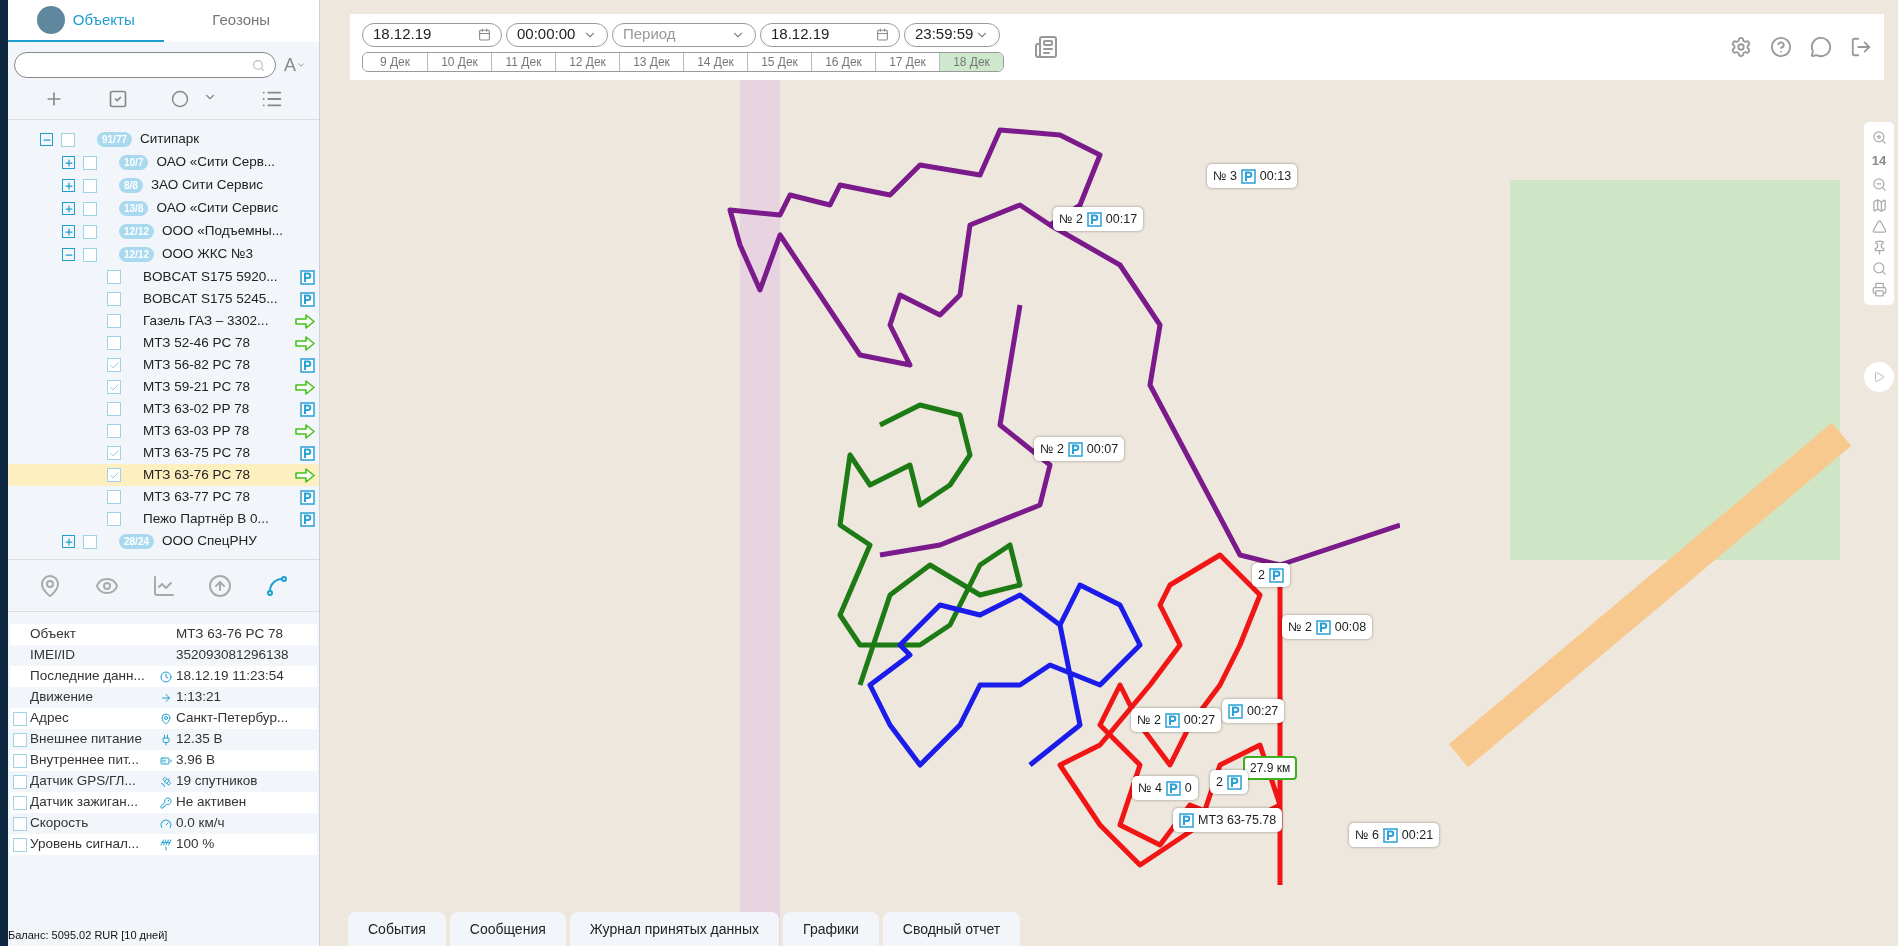 The image size is (1898, 946). What do you see at coordinates (1253, 711) in the screenshot?
I see `stop-marker: 00:27` at bounding box center [1253, 711].